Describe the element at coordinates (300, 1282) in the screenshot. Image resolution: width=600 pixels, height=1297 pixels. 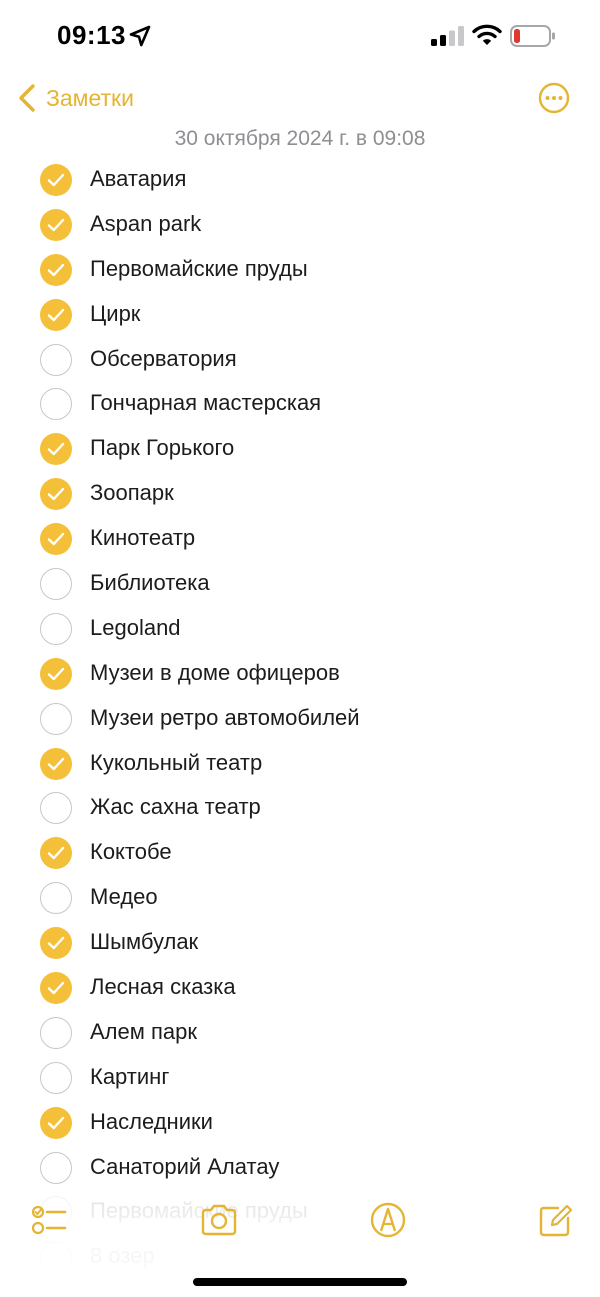
I see `home-indicator` at that location.